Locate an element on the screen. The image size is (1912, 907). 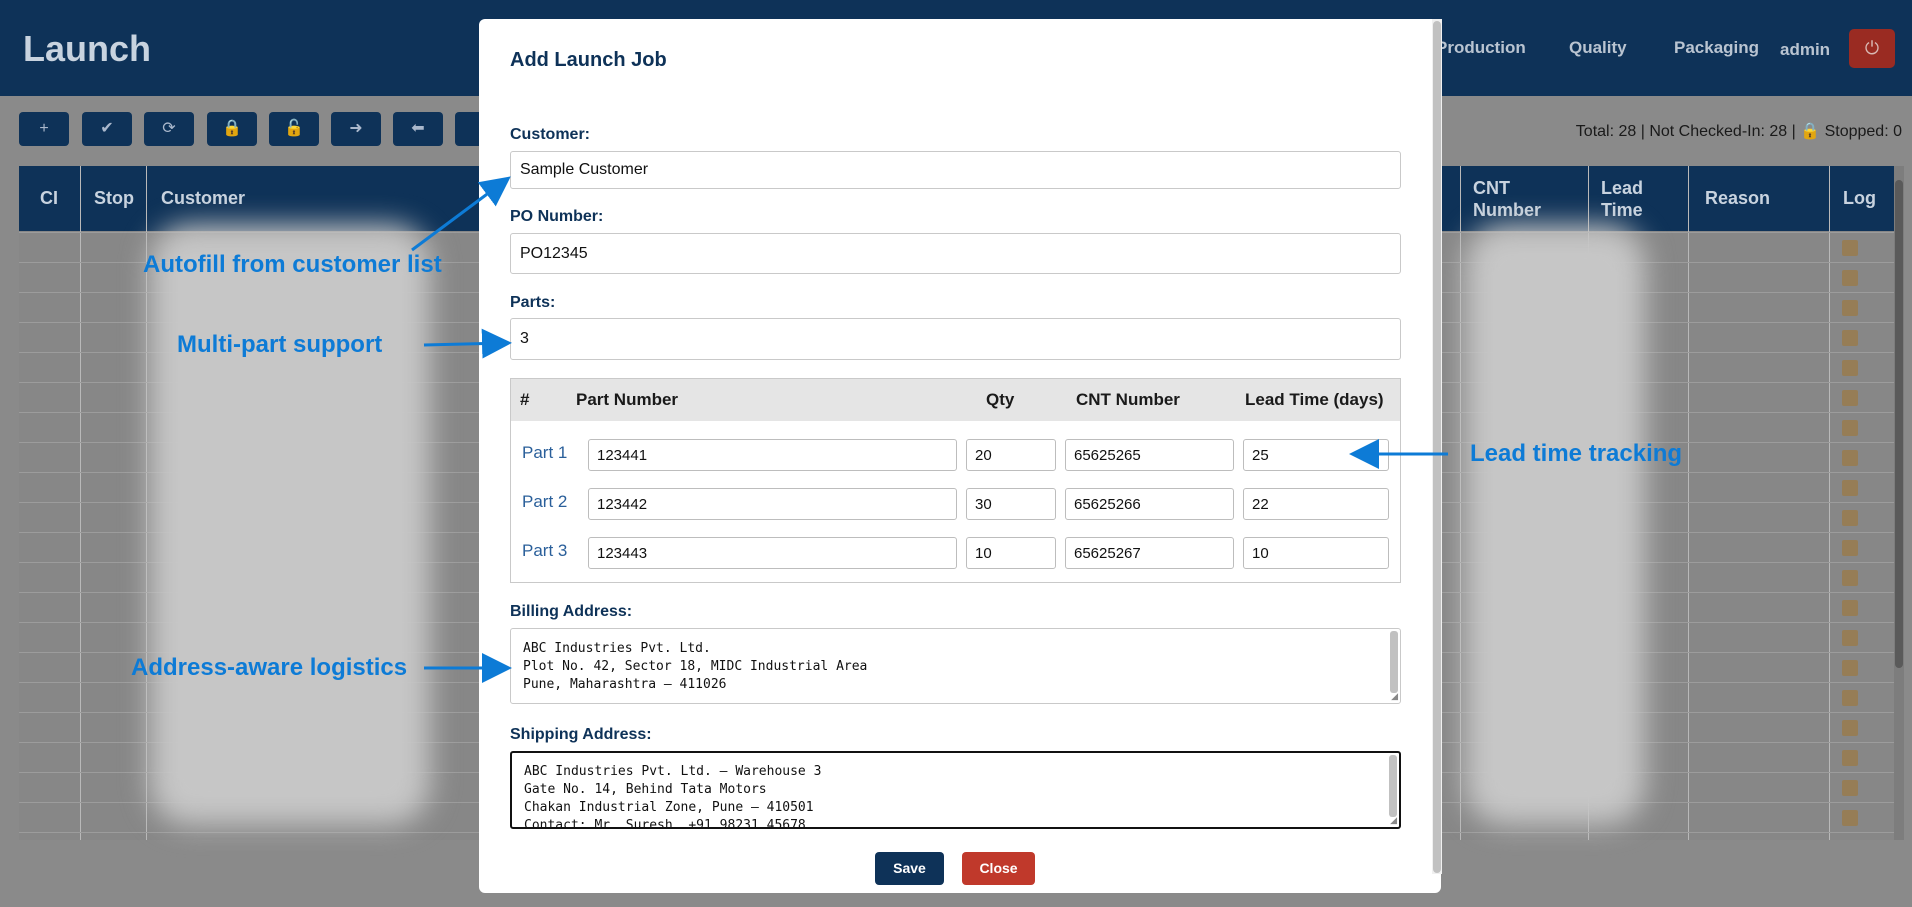
parts-col-lead-time: Lead Time (days) is located at coordinates (1314, 399).